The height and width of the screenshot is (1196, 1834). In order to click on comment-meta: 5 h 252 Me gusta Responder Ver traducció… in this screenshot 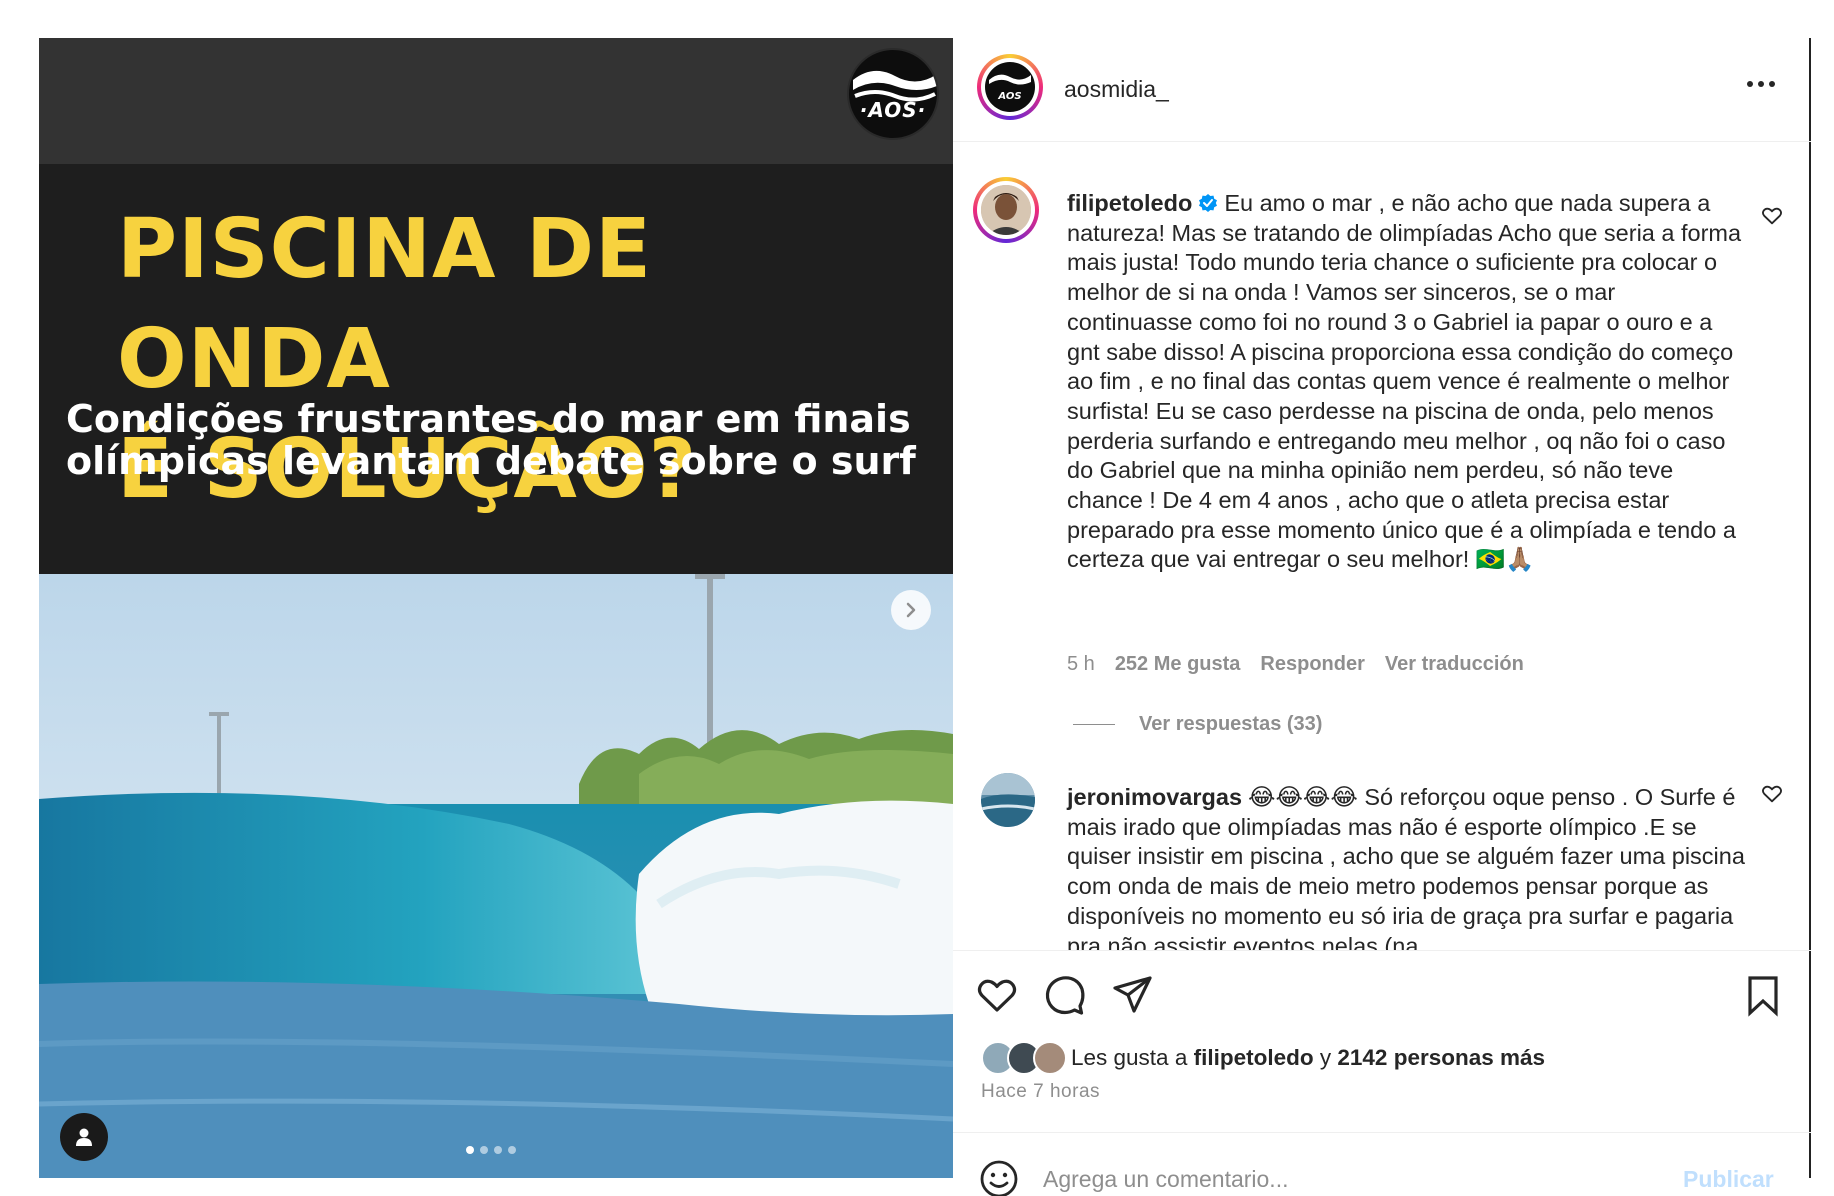, I will do `click(1295, 664)`.